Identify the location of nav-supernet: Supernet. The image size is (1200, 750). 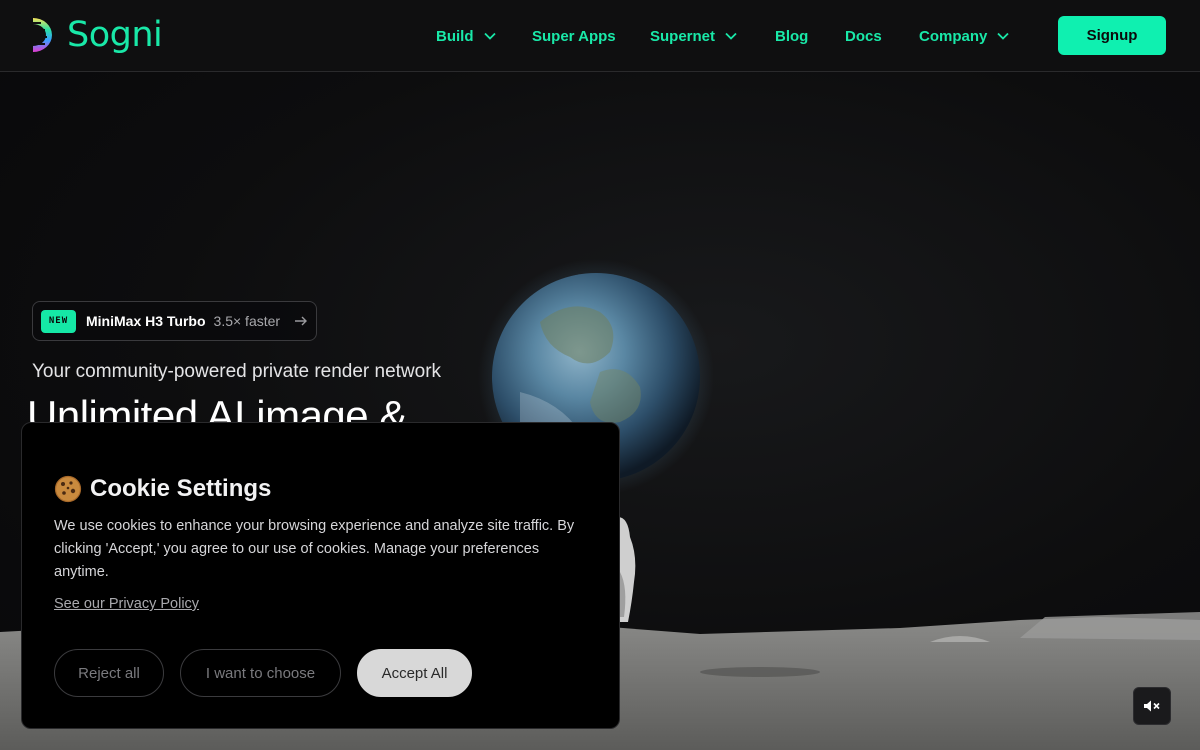
(693, 36).